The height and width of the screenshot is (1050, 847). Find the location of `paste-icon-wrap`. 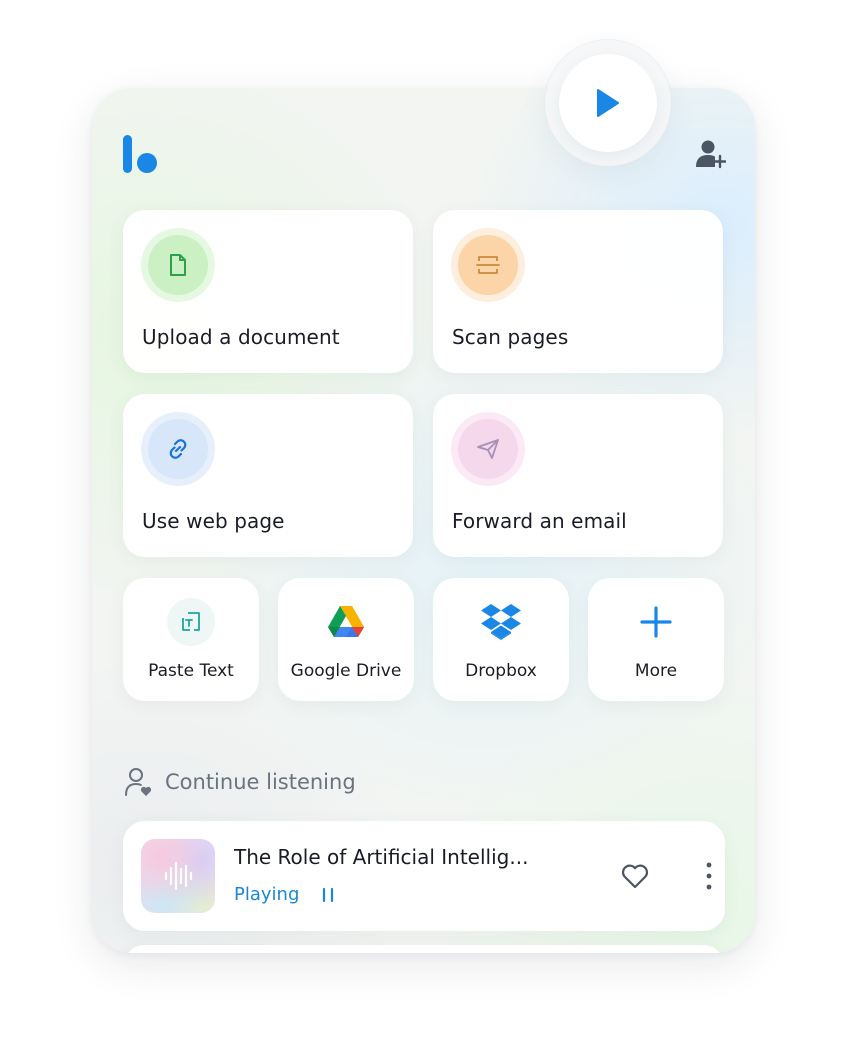

paste-icon-wrap is located at coordinates (191, 622).